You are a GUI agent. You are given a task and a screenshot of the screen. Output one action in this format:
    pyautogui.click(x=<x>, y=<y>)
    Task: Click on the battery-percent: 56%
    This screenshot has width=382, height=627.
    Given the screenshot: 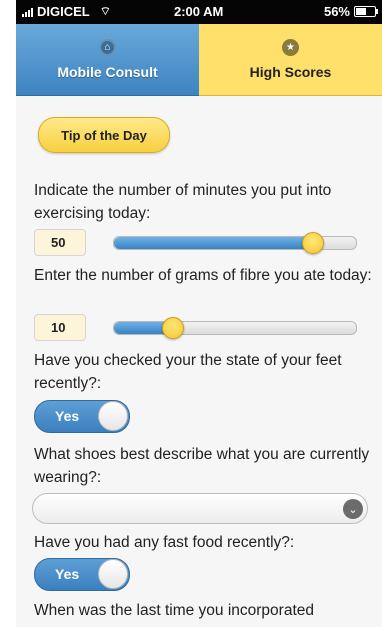 What is the action you would take?
    pyautogui.click(x=336, y=11)
    